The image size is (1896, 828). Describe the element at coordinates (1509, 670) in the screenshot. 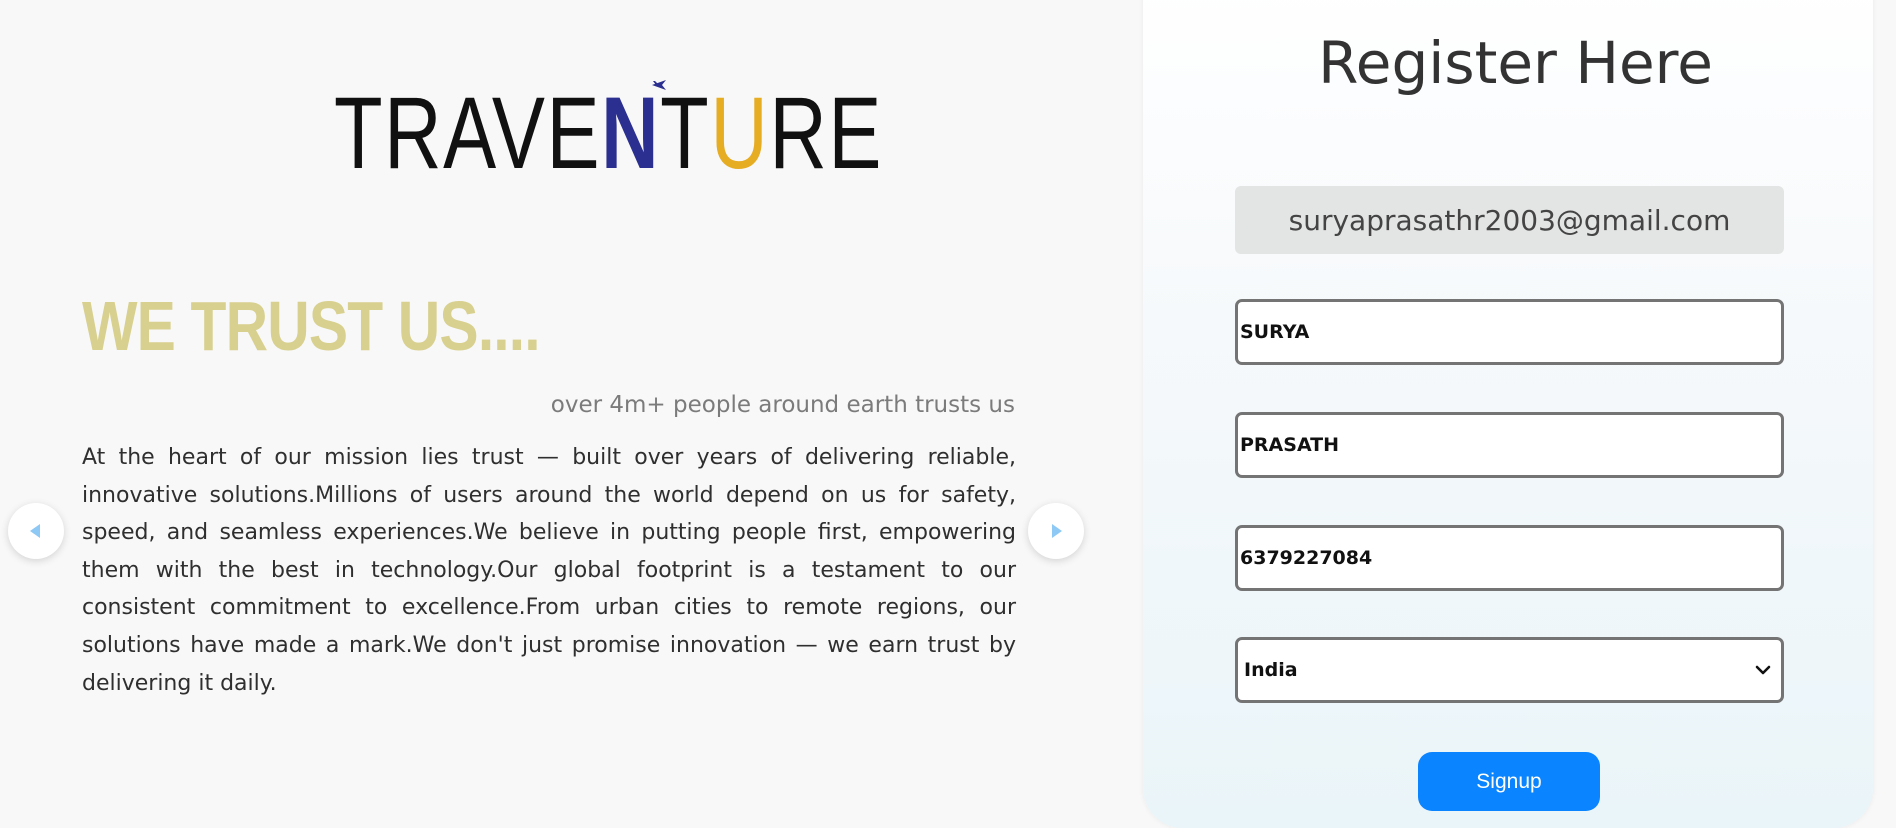

I see `country-select: India` at that location.